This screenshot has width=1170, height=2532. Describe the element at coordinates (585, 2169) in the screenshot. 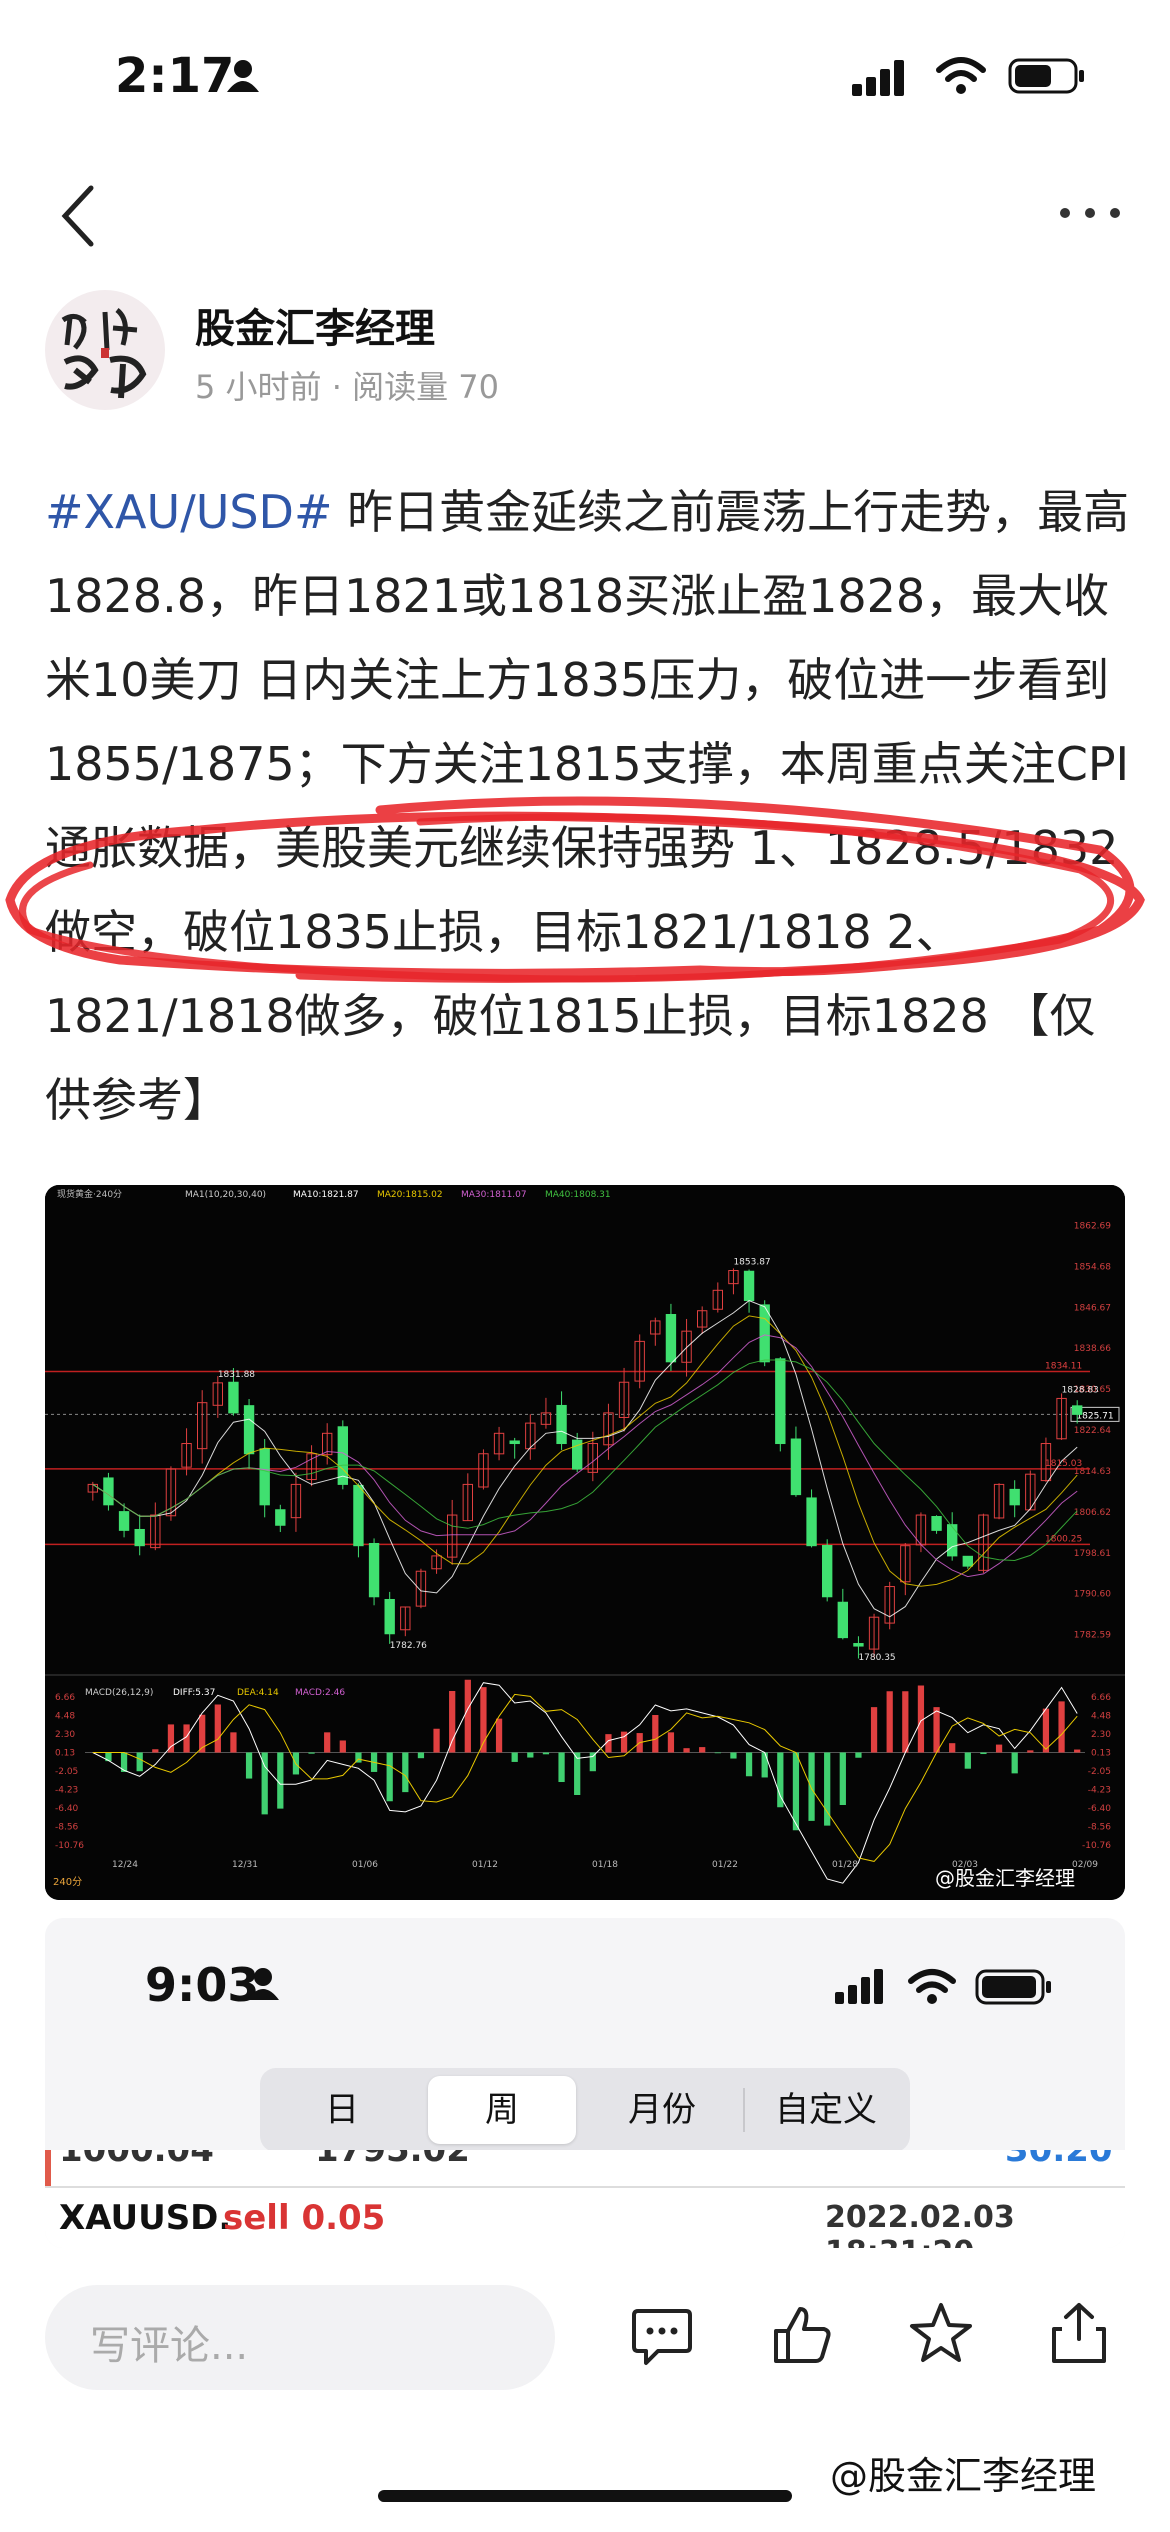

I see `cut-row: 1000.04 1795.02 30.20` at that location.